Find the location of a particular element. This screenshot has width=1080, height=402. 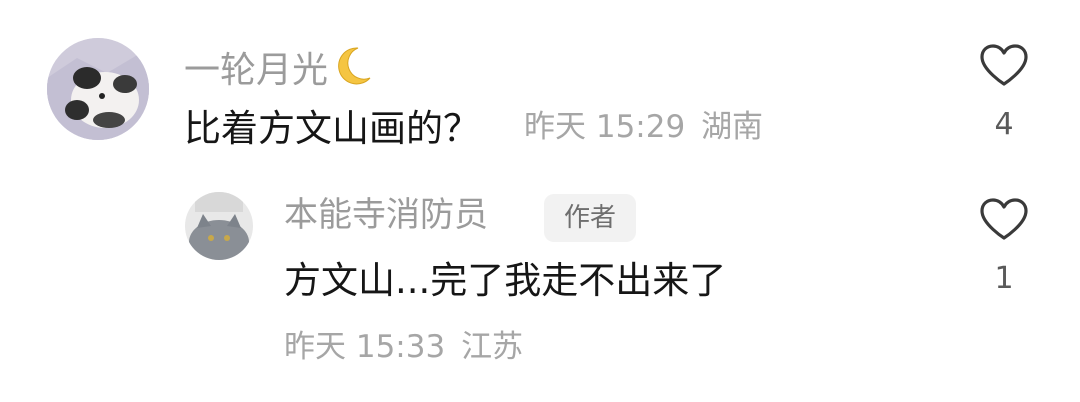

like-count: 4 is located at coordinates (1004, 124).